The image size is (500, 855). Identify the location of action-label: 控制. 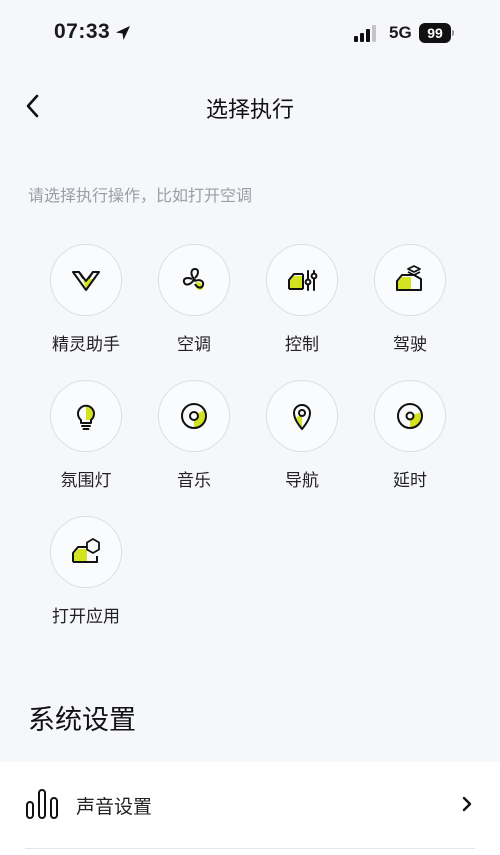
(302, 345).